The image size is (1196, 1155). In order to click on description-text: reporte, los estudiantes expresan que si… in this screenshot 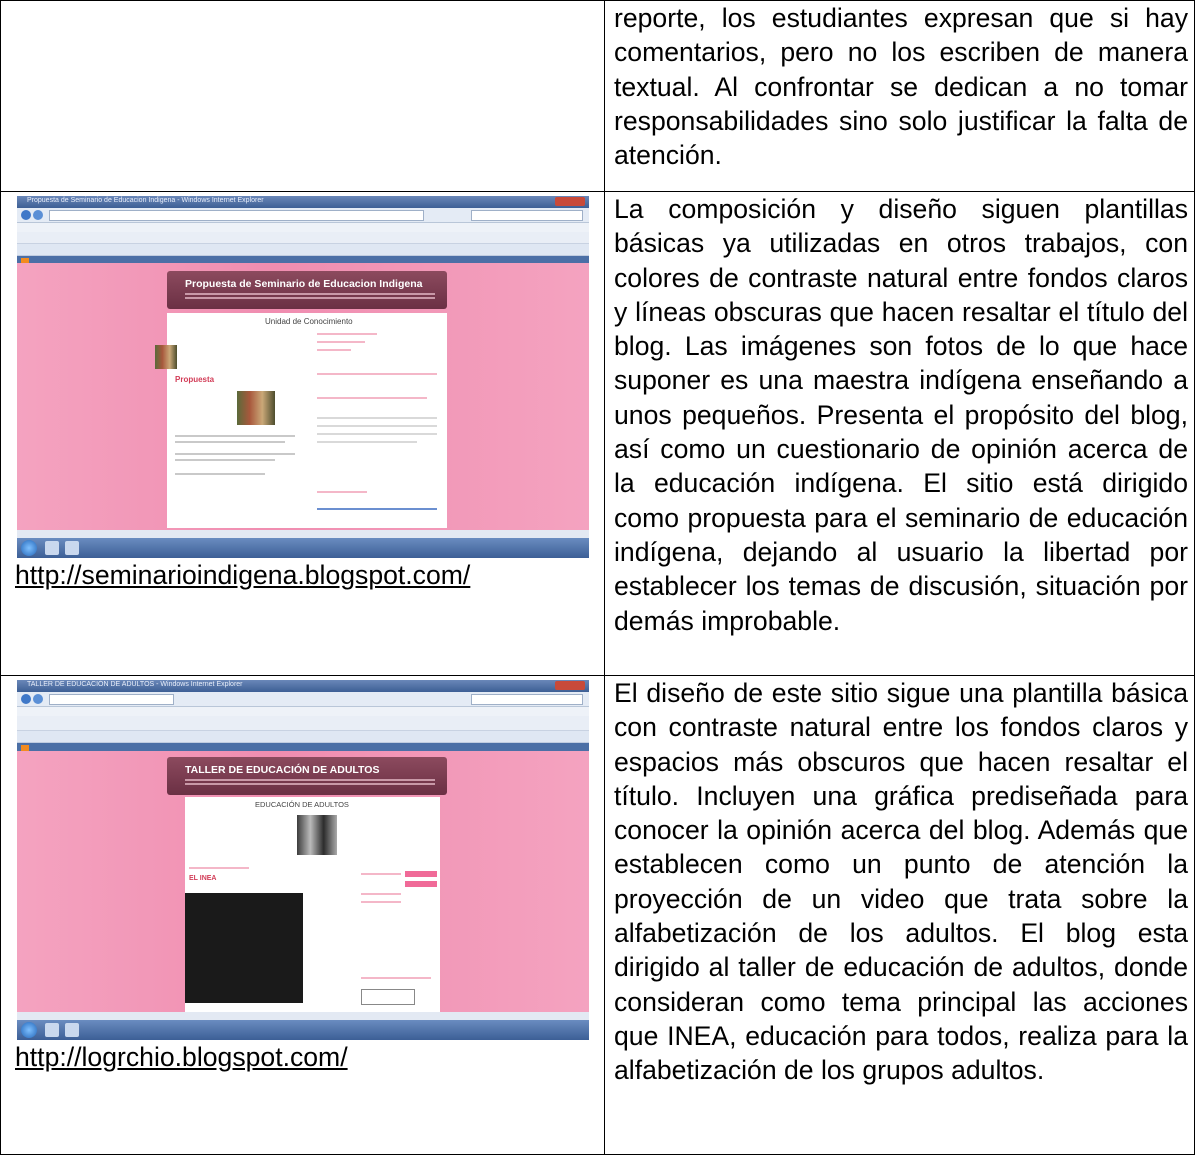, I will do `click(901, 87)`.